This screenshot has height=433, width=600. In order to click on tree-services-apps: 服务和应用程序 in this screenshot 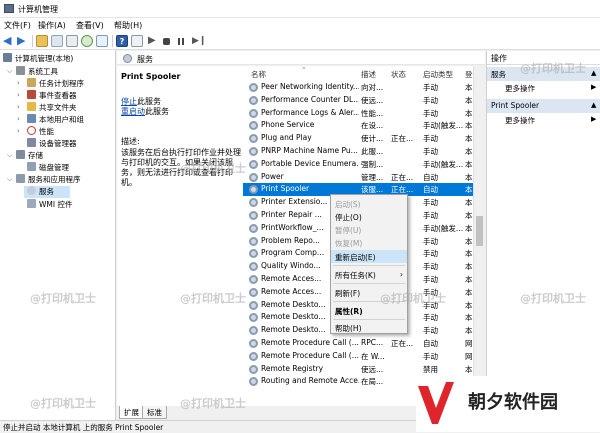, I will do `click(48, 180)`.